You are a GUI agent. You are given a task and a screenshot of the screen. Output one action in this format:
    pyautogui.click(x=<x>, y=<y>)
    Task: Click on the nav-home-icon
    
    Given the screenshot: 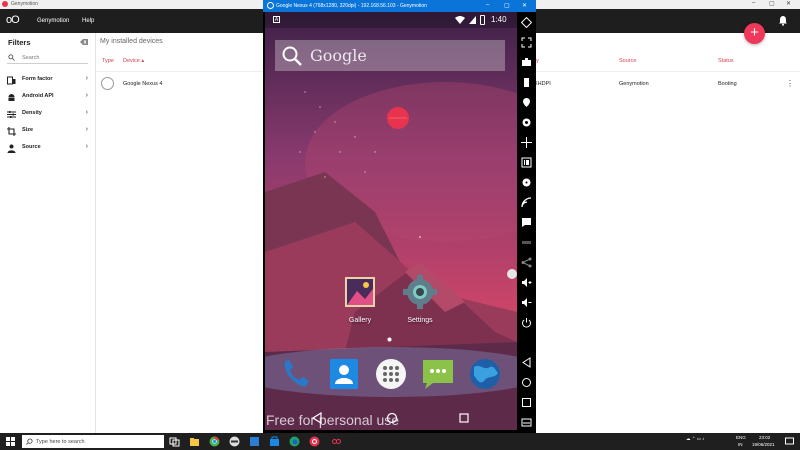 What is the action you would take?
    pyautogui.click(x=392, y=418)
    